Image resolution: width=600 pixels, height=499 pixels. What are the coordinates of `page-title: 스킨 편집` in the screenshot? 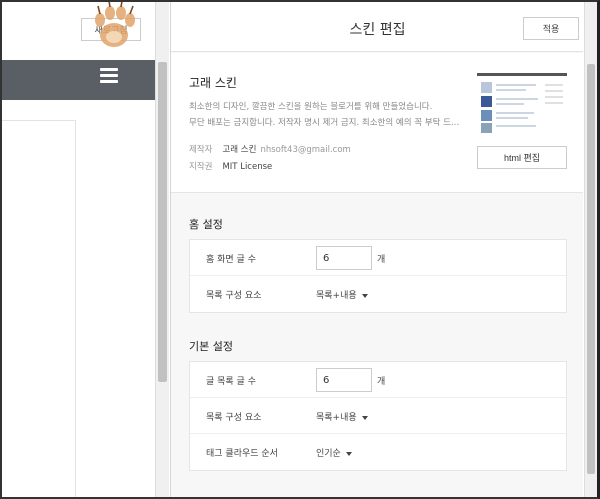 It's located at (377, 30).